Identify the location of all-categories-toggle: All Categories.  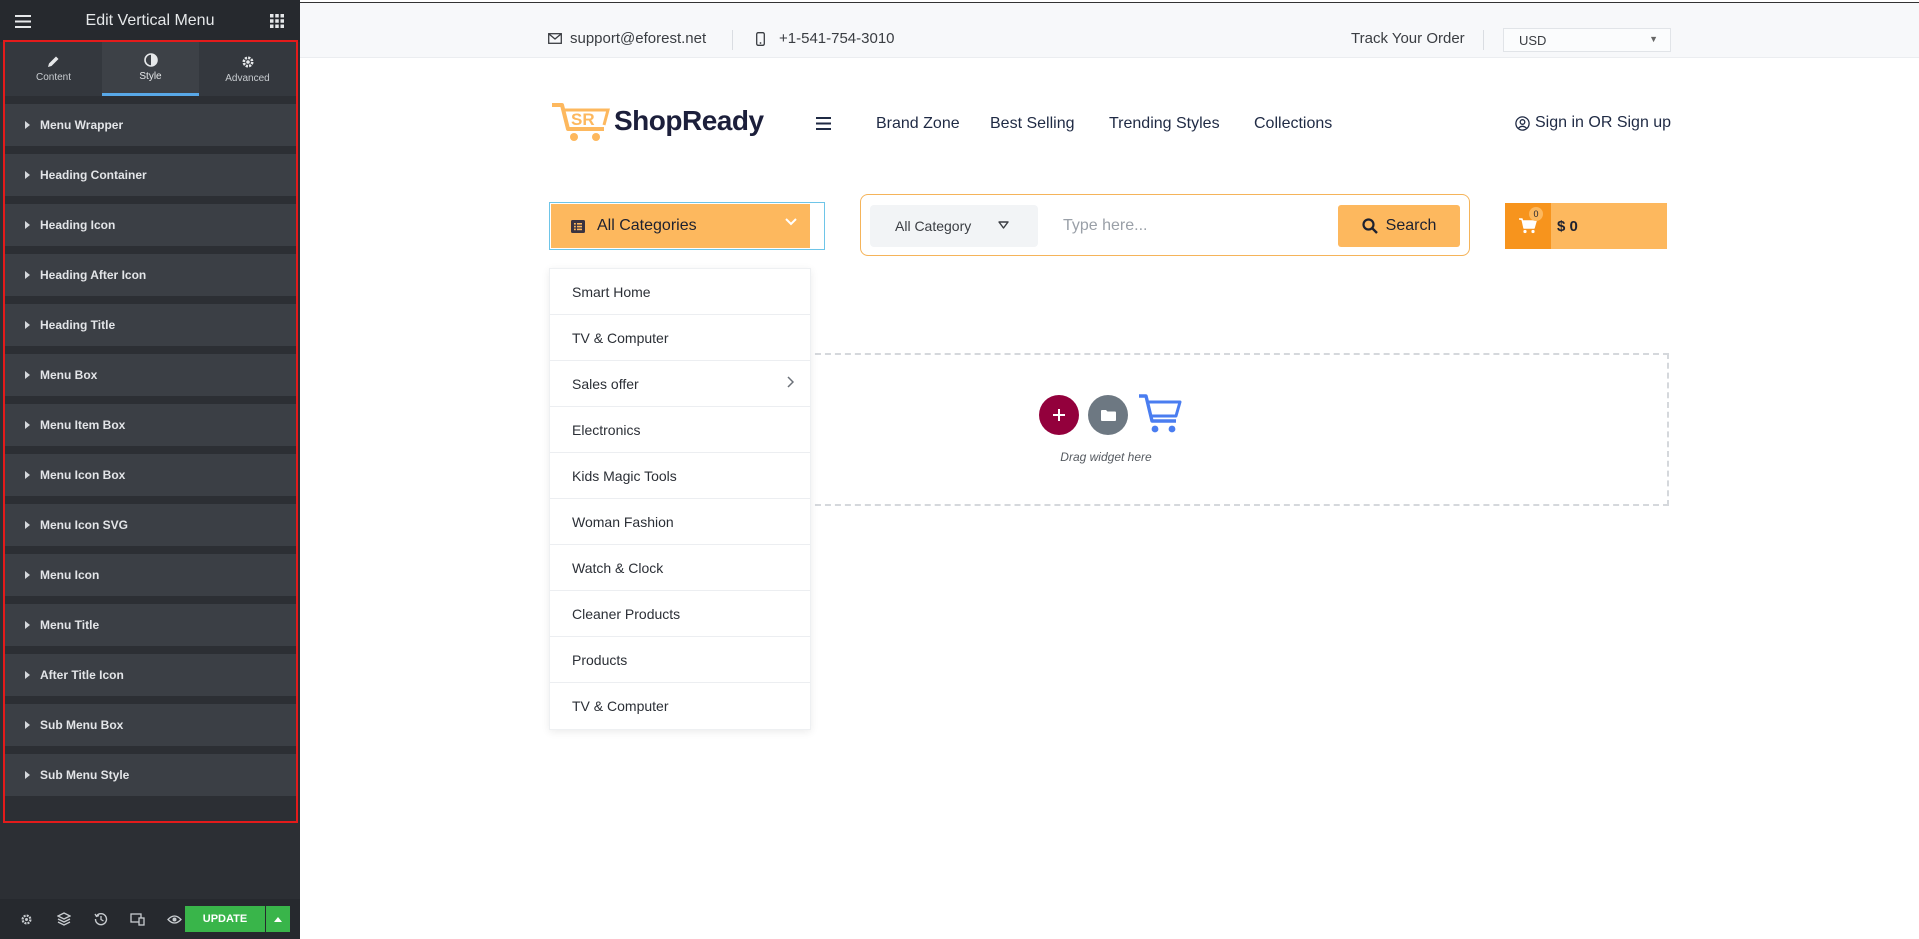
(680, 226).